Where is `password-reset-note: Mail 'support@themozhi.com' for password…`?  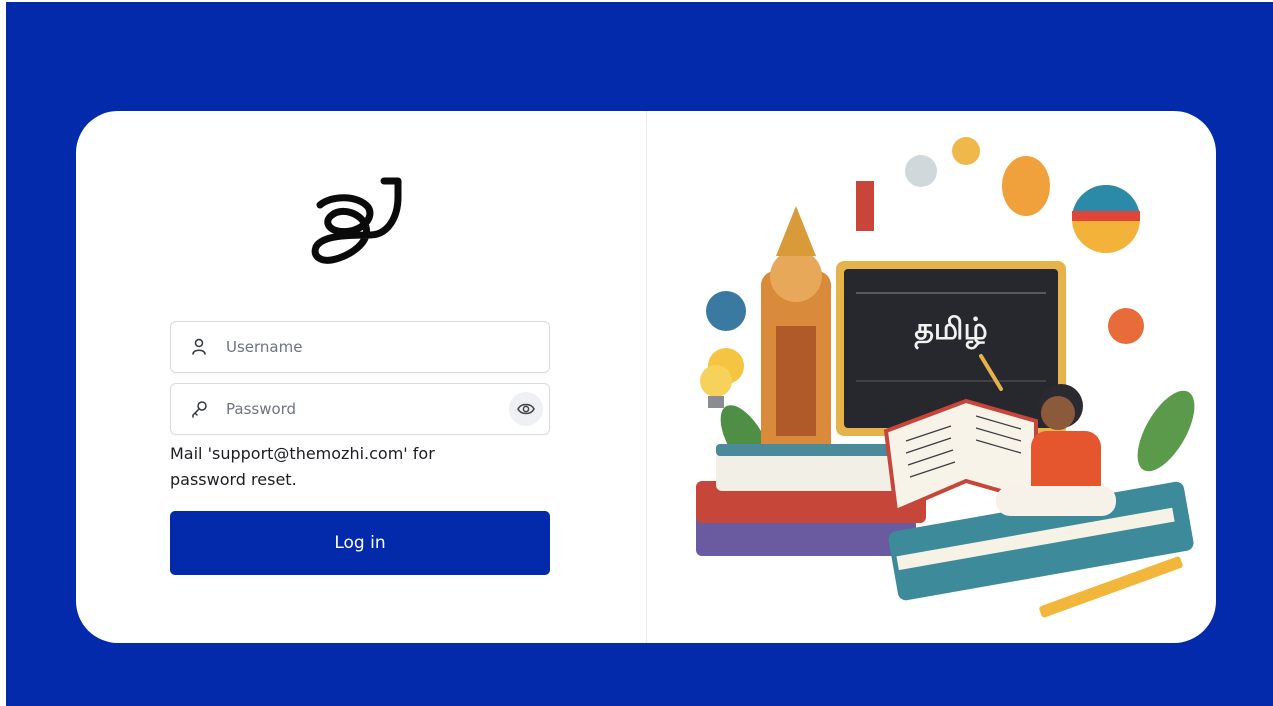
password-reset-note: Mail 'support@themozhi.com' for password… is located at coordinates (302, 466).